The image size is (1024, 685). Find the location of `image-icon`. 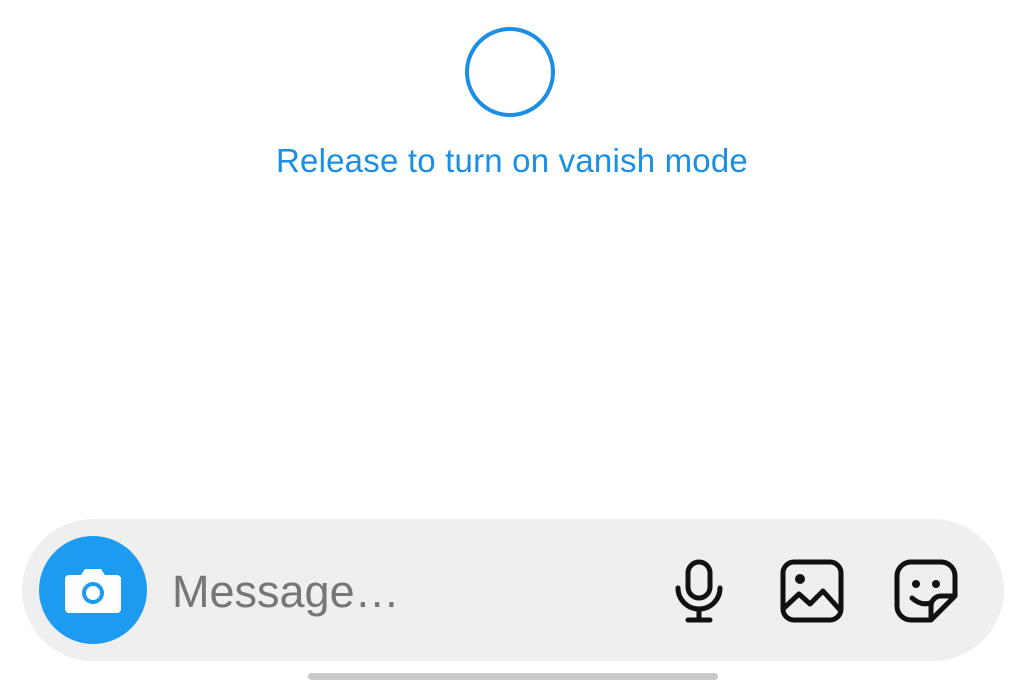

image-icon is located at coordinates (812, 591).